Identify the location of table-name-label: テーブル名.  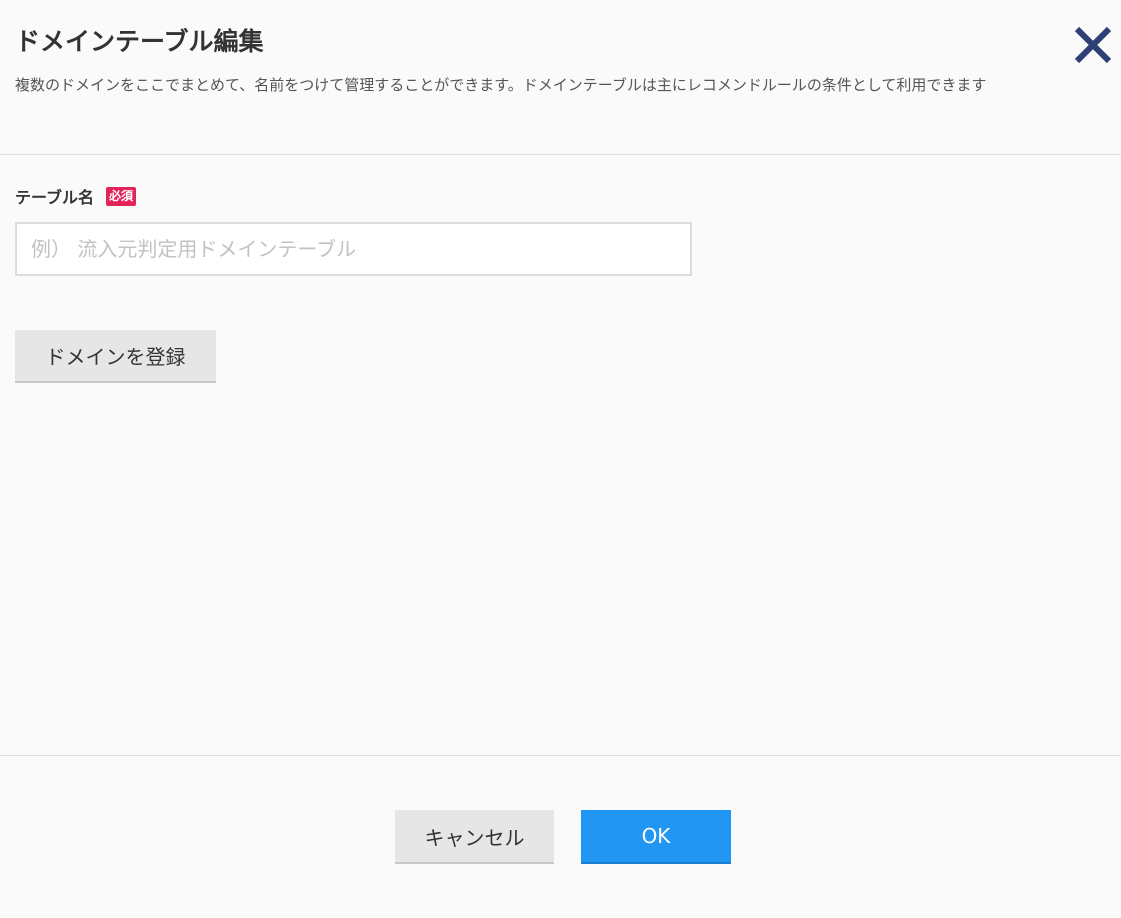
(55, 197).